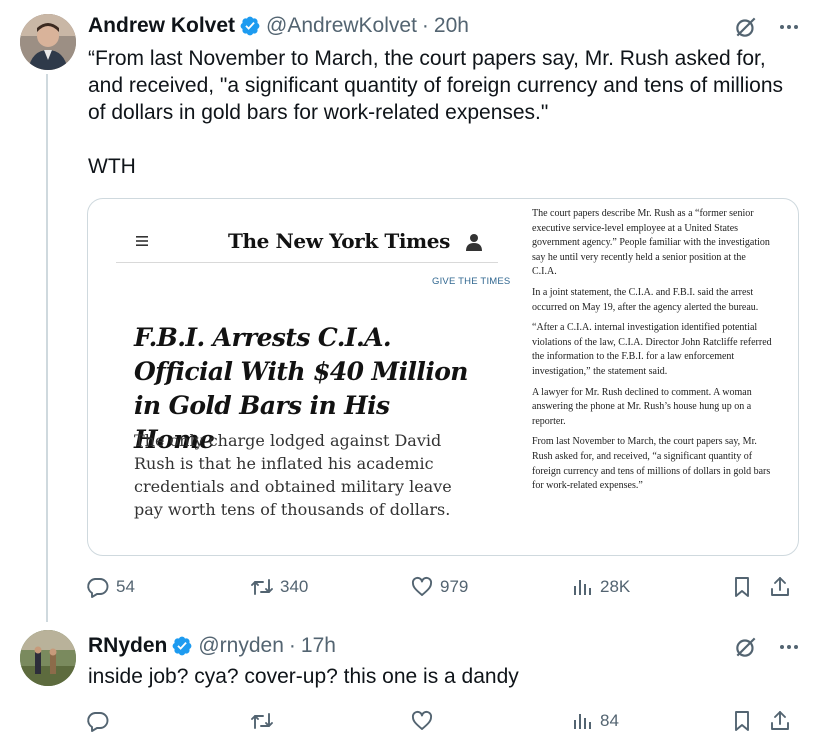  I want to click on reply-count: 54, so click(125, 586).